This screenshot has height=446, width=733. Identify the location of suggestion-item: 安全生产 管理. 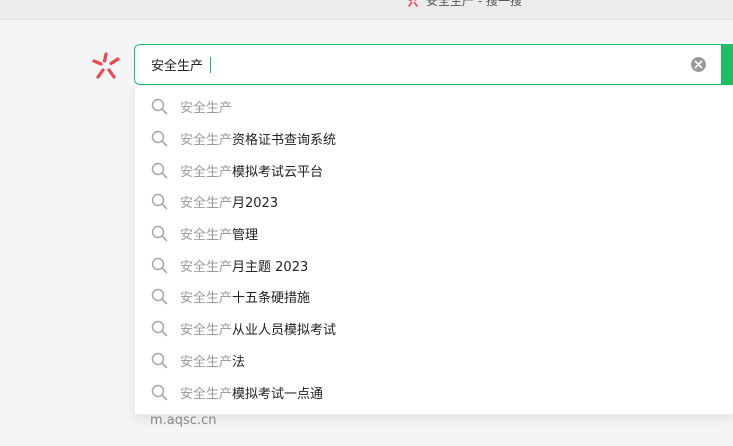
(434, 234).